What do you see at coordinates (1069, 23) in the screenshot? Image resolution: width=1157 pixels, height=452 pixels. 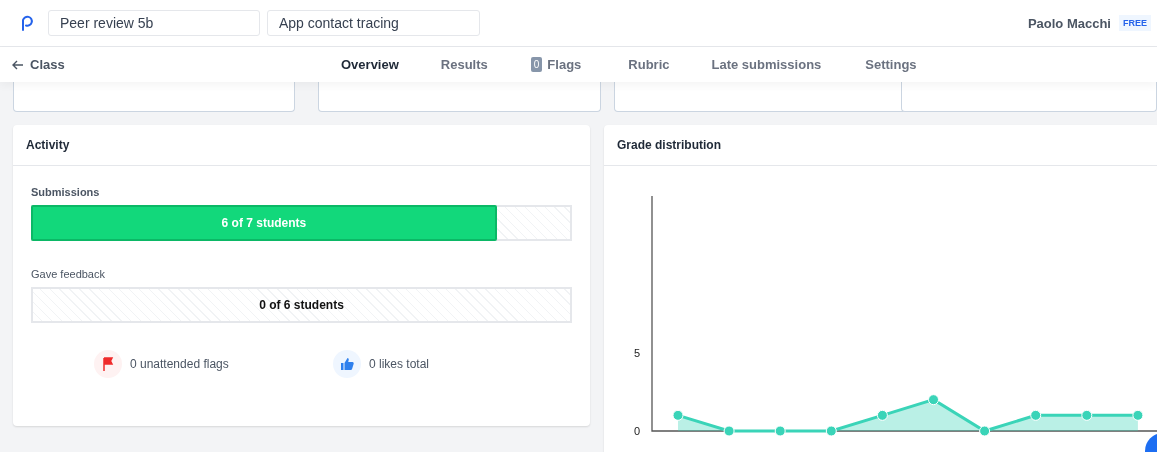 I see `user-name: Paolo Macchi` at bounding box center [1069, 23].